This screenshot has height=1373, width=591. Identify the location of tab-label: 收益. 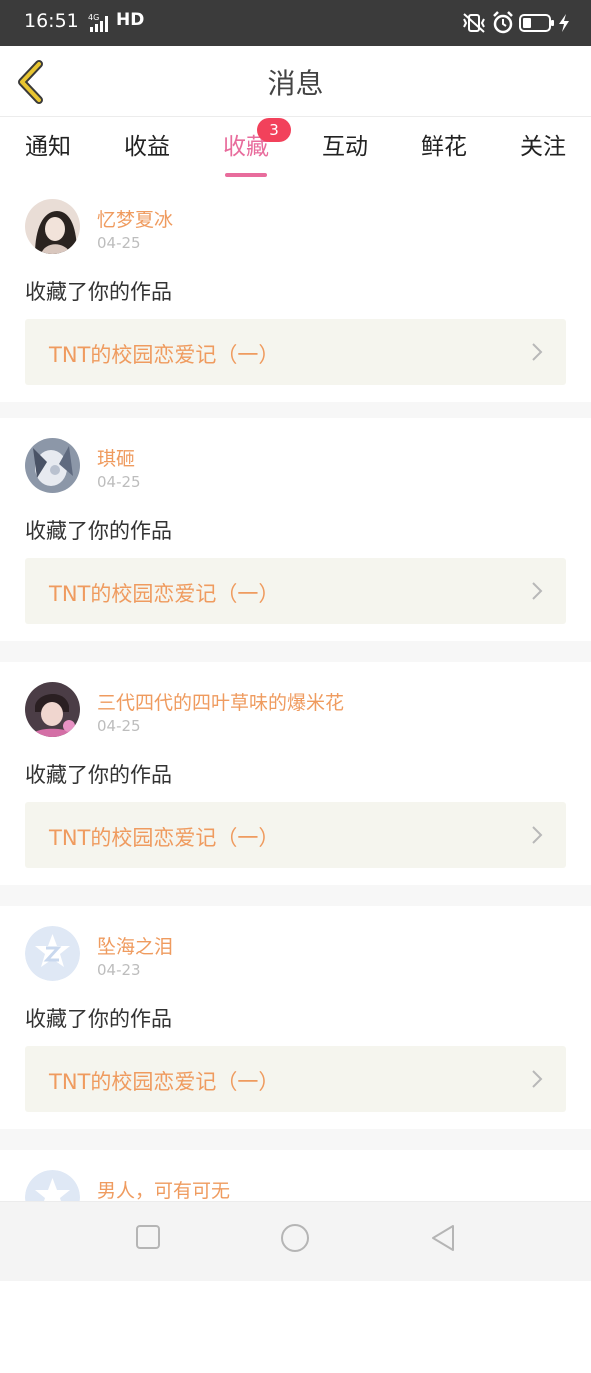
(147, 147).